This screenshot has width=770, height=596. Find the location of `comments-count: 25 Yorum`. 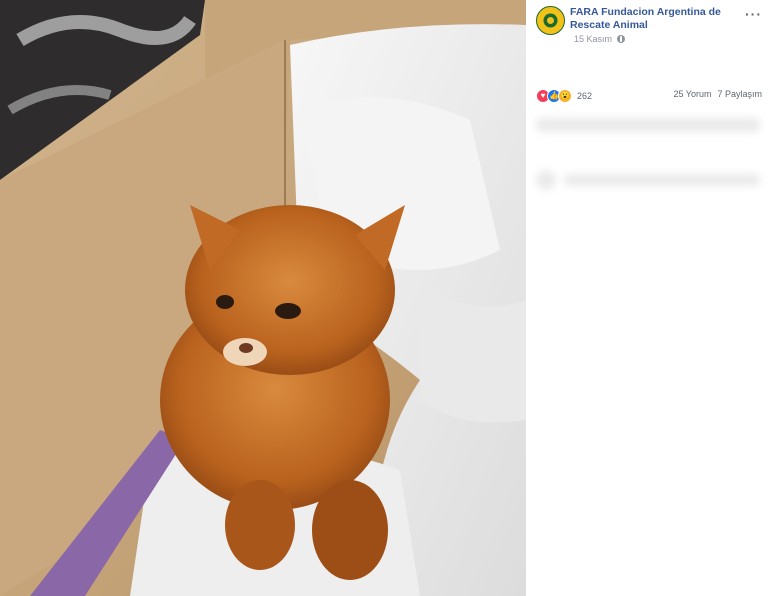

comments-count: 25 Yorum is located at coordinates (692, 94).